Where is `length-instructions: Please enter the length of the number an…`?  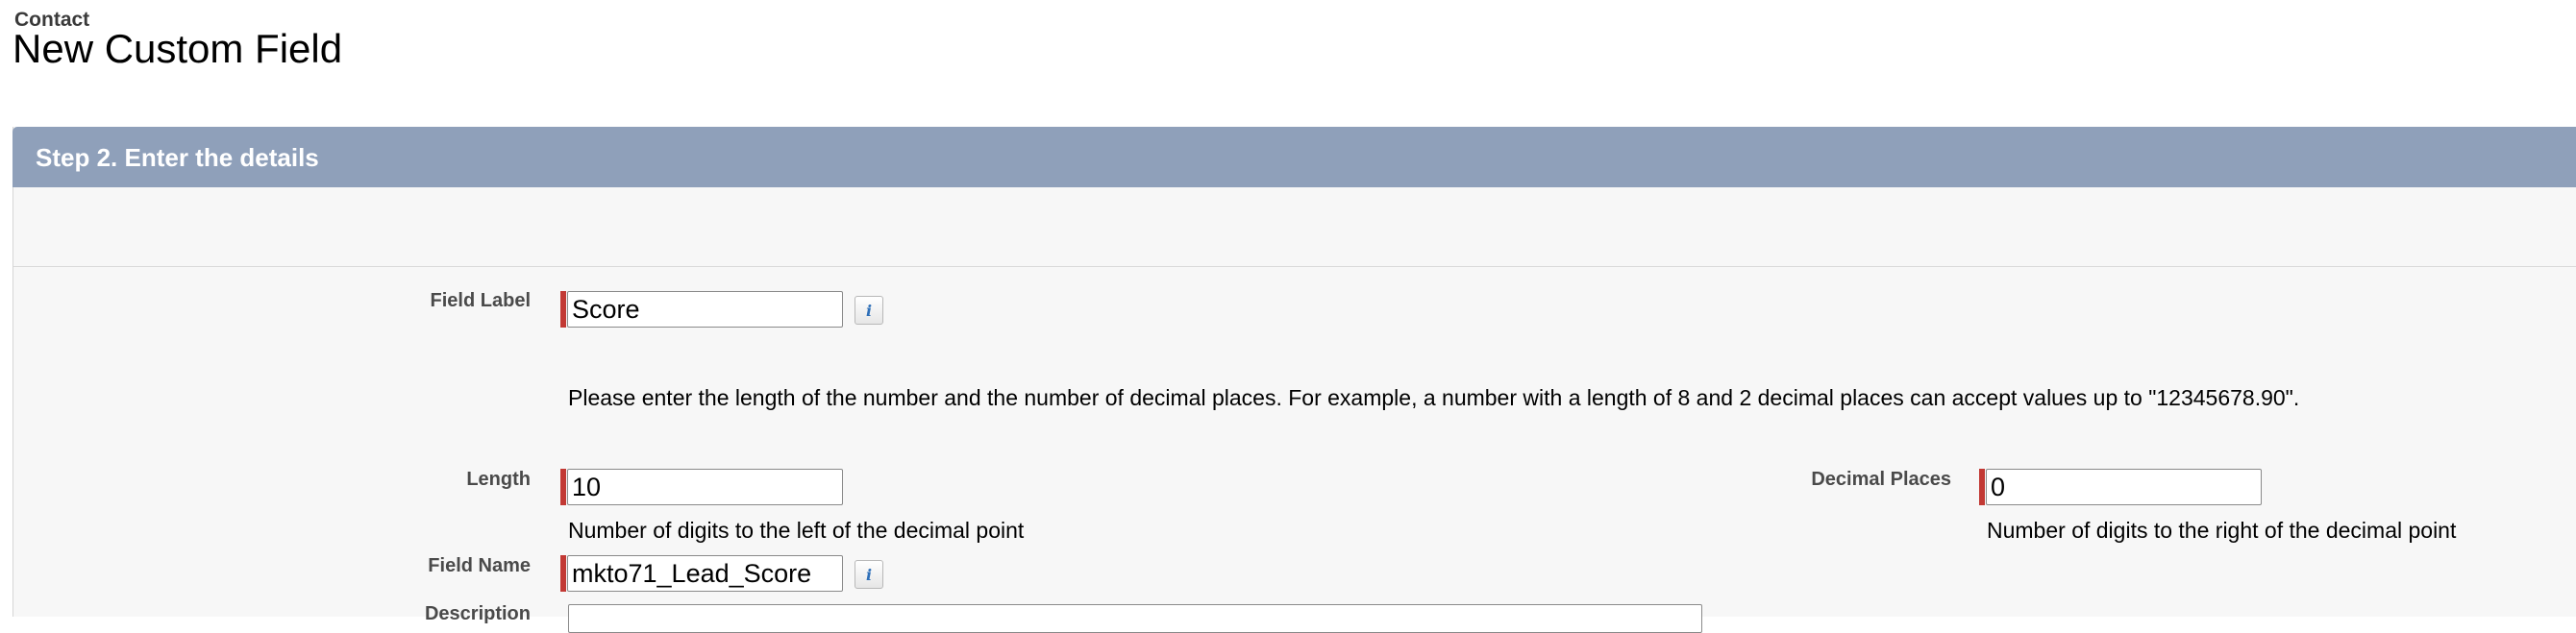 length-instructions: Please enter the length of the number an… is located at coordinates (1434, 397).